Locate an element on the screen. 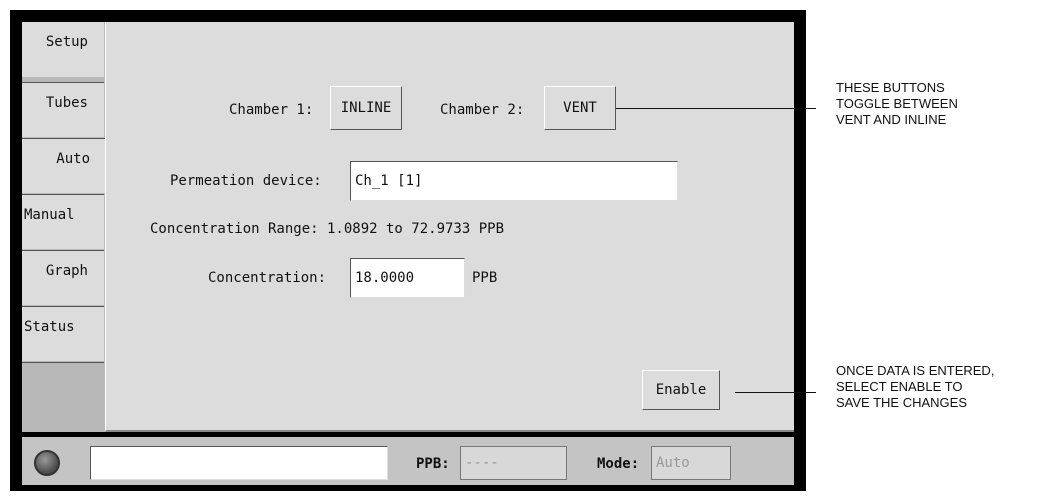 Image resolution: width=1037 pixels, height=499 pixels. ppb-label: PPB: is located at coordinates (433, 464).